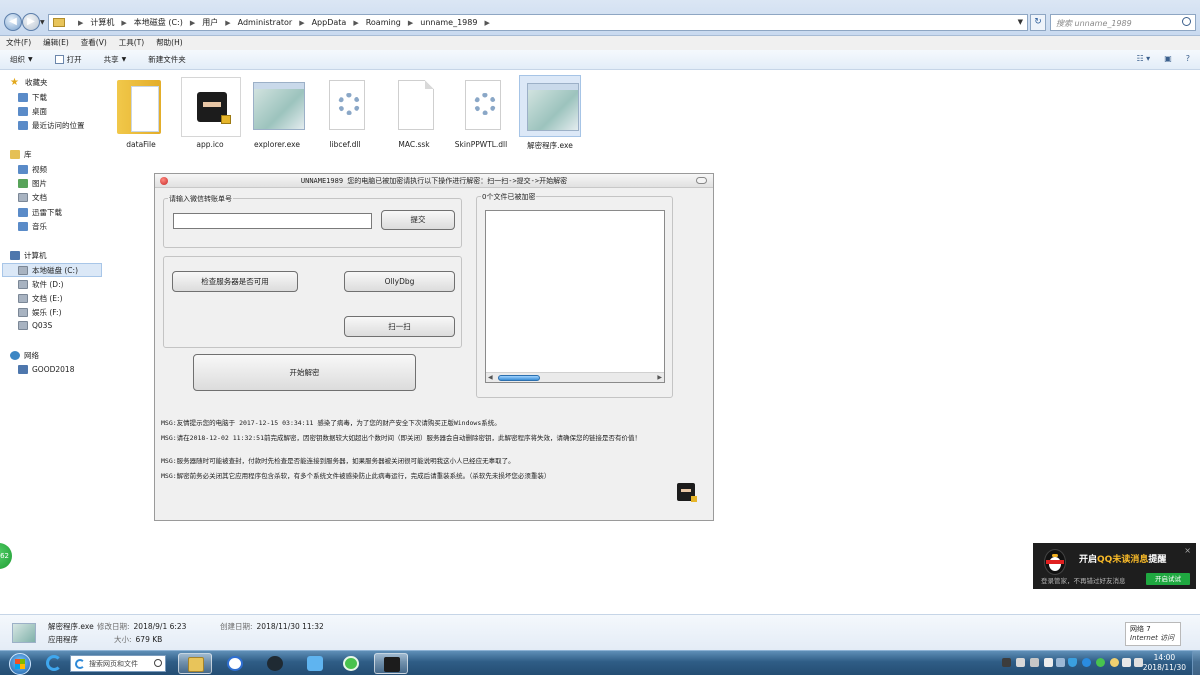  I want to click on open-icon, so click(59, 59).